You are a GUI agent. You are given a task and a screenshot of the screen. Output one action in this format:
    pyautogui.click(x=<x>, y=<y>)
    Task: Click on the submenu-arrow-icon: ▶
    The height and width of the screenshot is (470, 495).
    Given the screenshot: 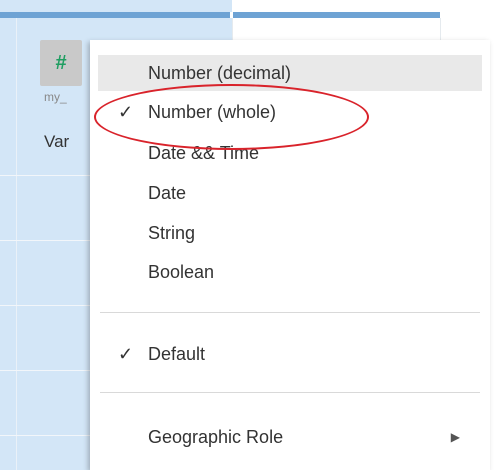 What is the action you would take?
    pyautogui.click(x=455, y=437)
    